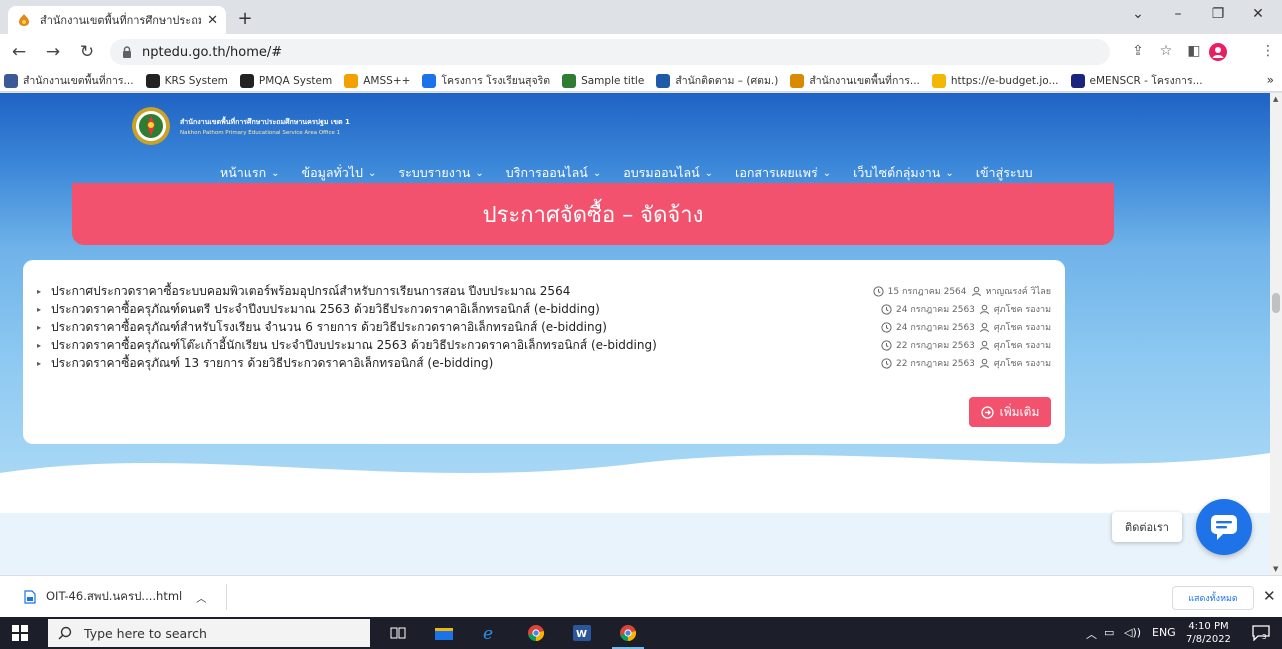 This screenshot has height=649, width=1282. I want to click on nav-item-label: หน้าแรก, so click(243, 172).